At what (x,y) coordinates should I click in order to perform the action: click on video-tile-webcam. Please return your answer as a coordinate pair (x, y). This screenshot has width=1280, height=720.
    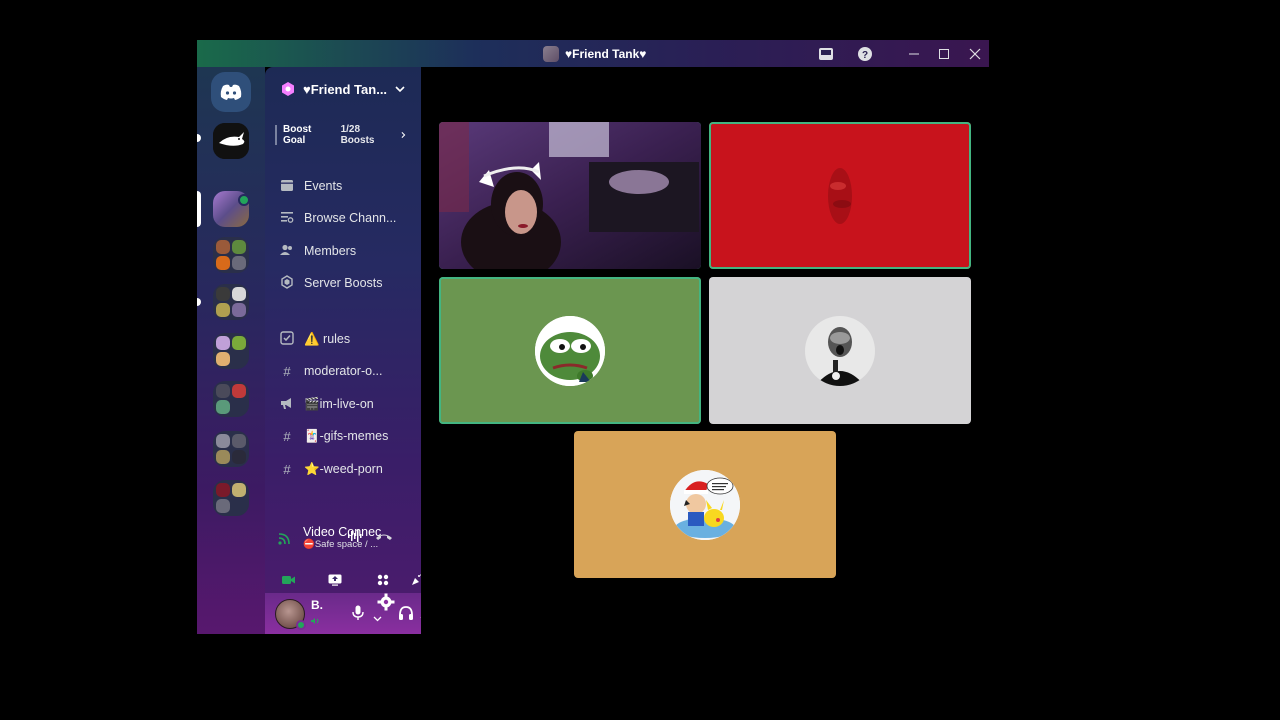
    Looking at the image, I should click on (570, 195).